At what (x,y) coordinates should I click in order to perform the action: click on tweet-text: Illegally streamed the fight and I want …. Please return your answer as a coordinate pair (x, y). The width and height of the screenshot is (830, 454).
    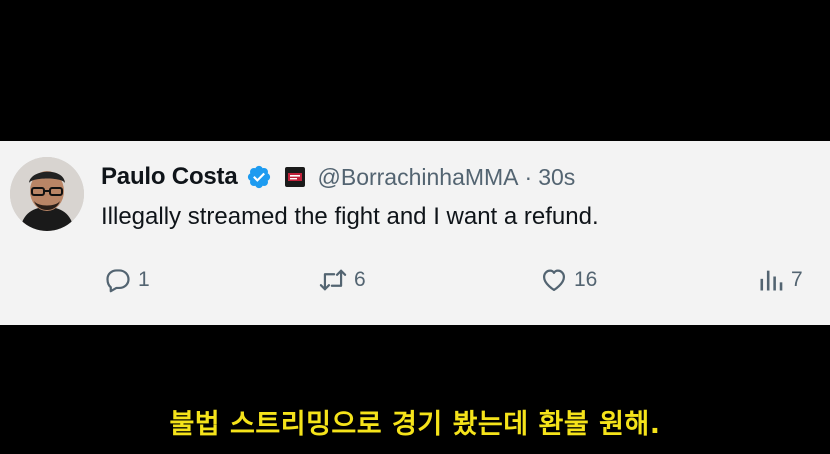
    Looking at the image, I should click on (350, 216).